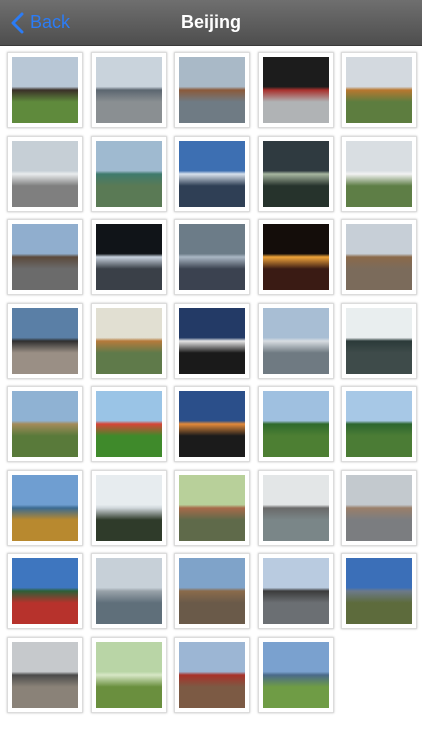 Image resolution: width=422 pixels, height=750 pixels. I want to click on photo-thumbnail-sunset-tree-silhouette, so click(212, 424).